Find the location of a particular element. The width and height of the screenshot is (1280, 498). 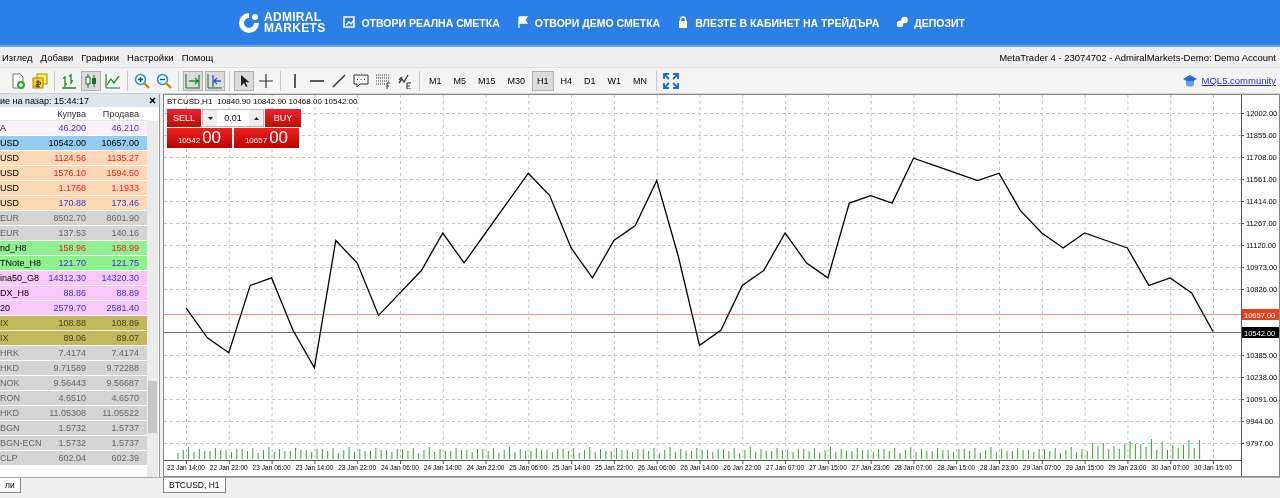

quote-row: CLP 602.04 602.39 is located at coordinates (74, 458).